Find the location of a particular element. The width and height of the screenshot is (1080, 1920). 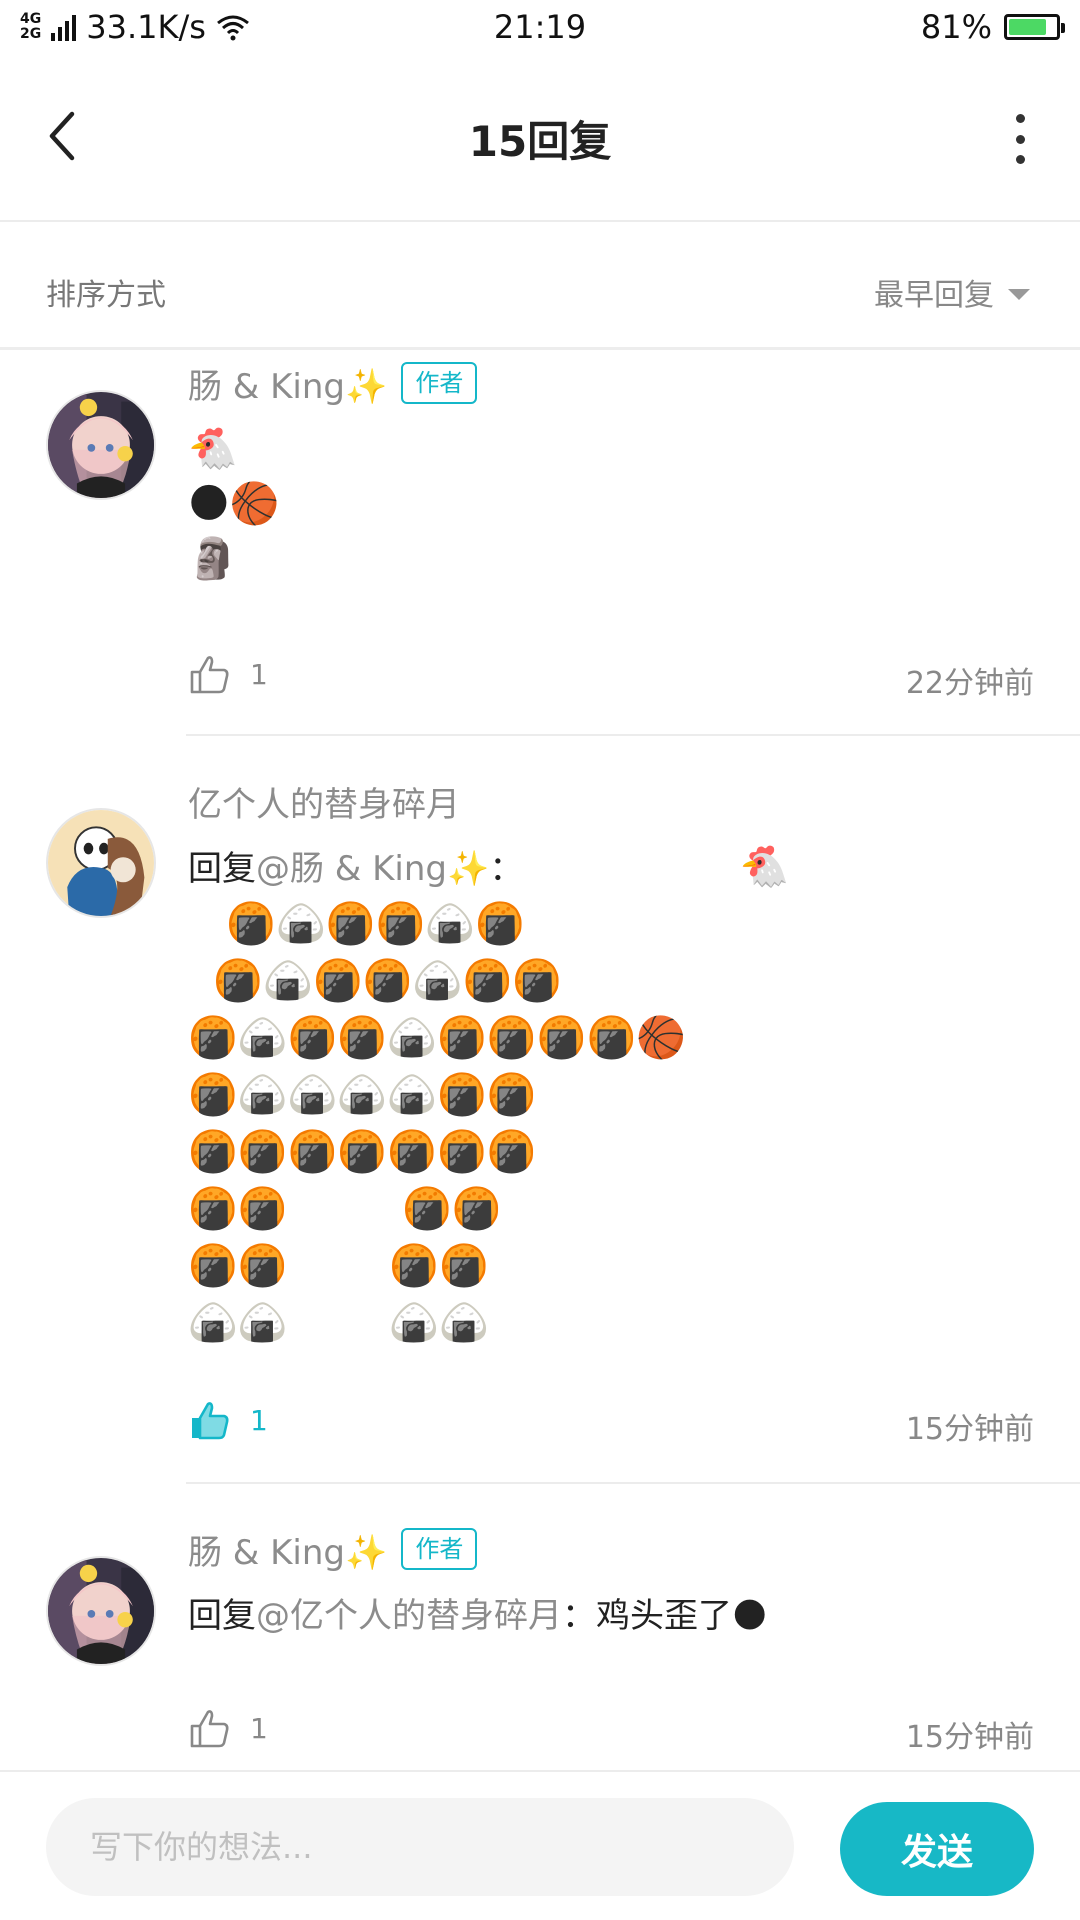

top-app-bar: 15回复 is located at coordinates (540, 139).